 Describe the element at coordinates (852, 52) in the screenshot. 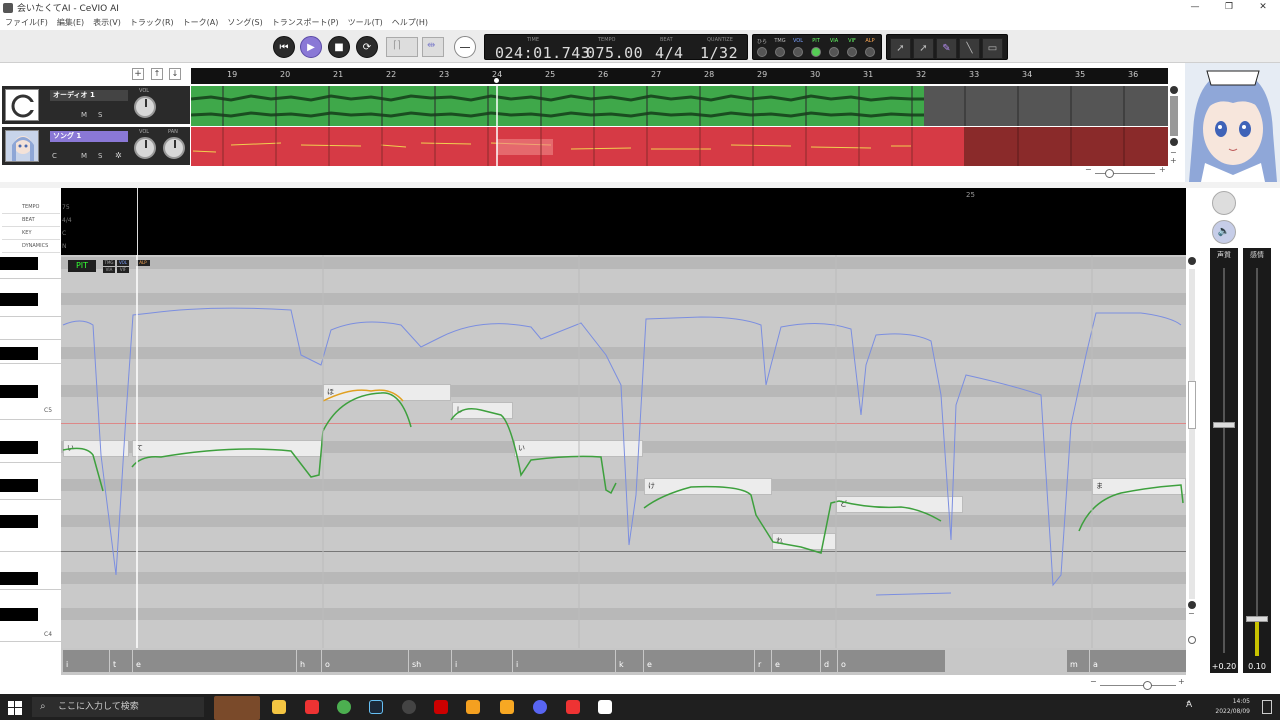

I see `toggle-vif` at that location.